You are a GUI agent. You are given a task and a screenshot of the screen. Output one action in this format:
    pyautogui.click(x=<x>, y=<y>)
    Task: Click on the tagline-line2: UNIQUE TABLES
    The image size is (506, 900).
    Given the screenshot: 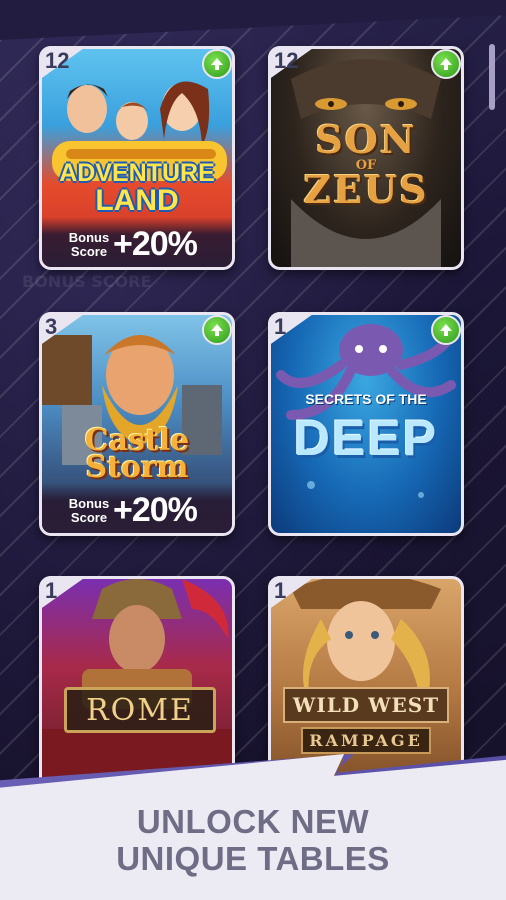 What is the action you would take?
    pyautogui.click(x=253, y=858)
    